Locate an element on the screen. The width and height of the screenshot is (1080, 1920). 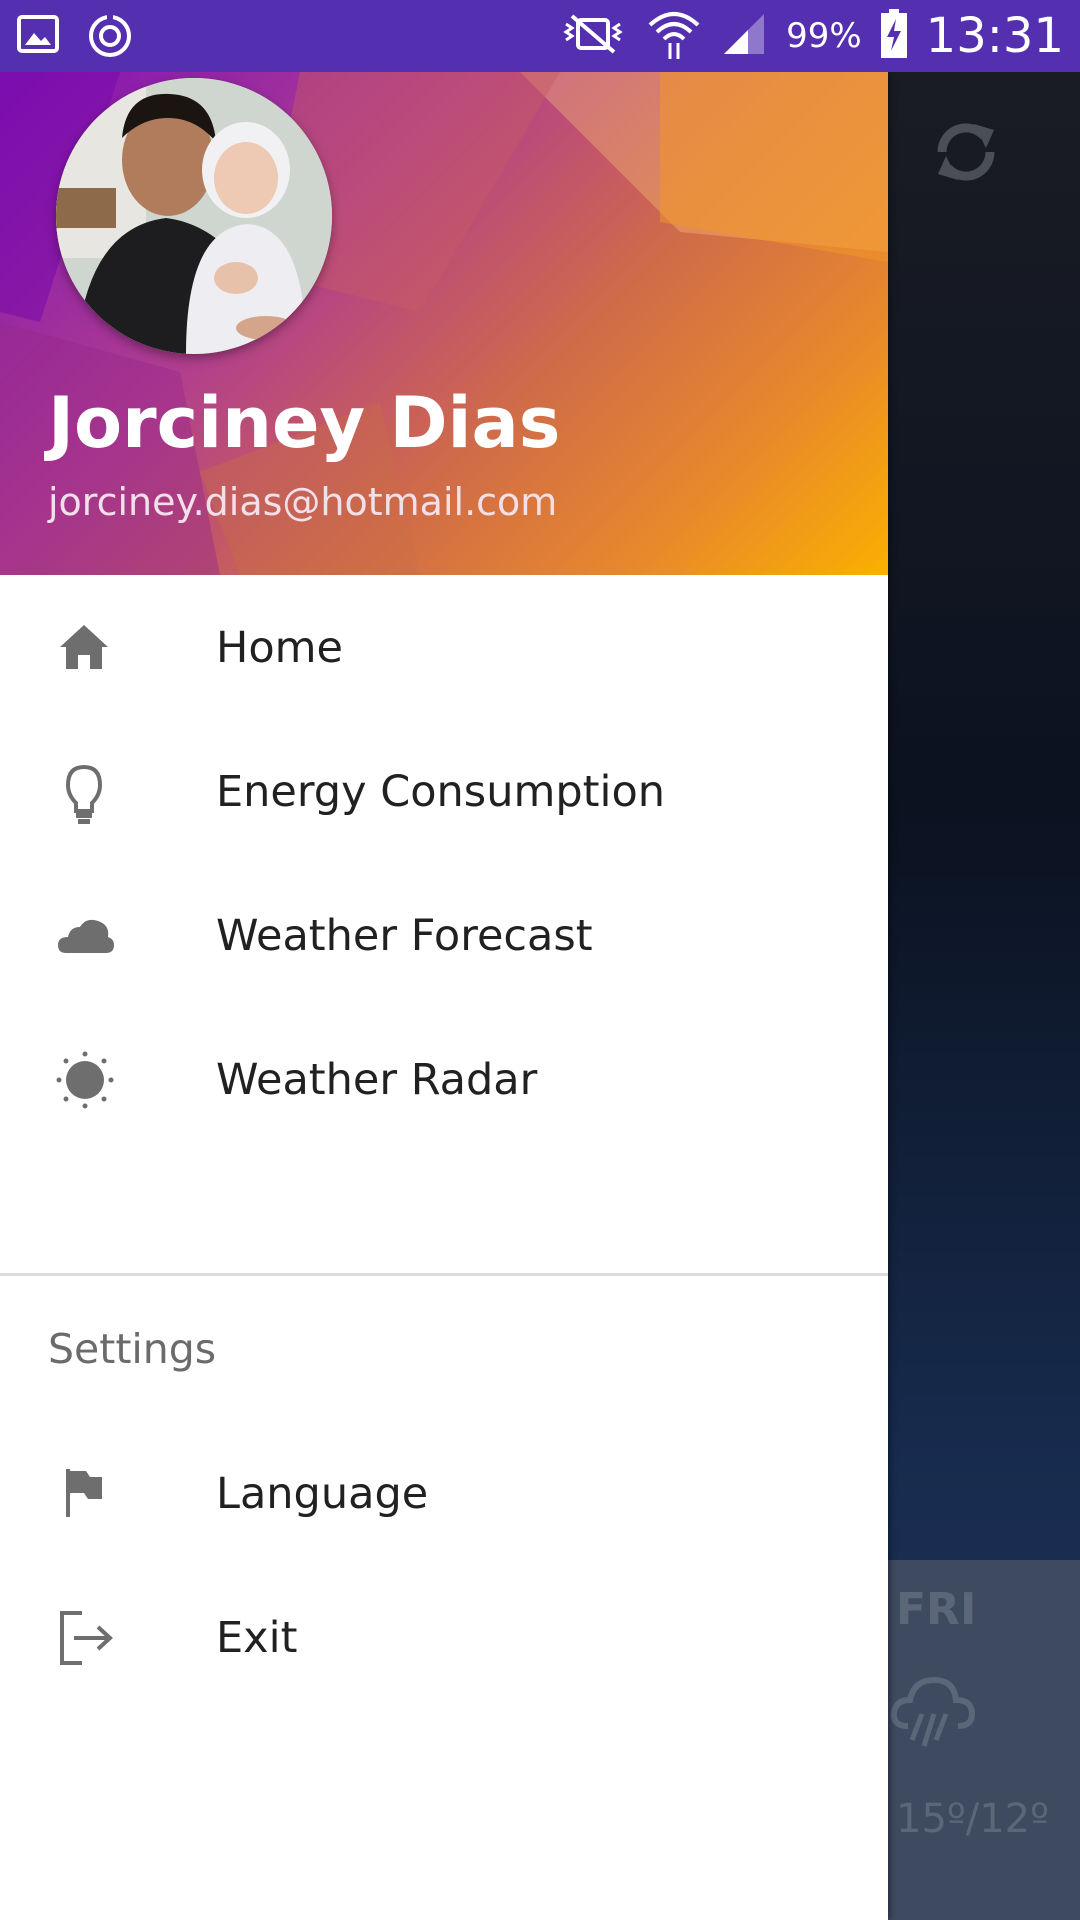
menu-item-weather-forecast: Weather Forecast is located at coordinates (444, 935).